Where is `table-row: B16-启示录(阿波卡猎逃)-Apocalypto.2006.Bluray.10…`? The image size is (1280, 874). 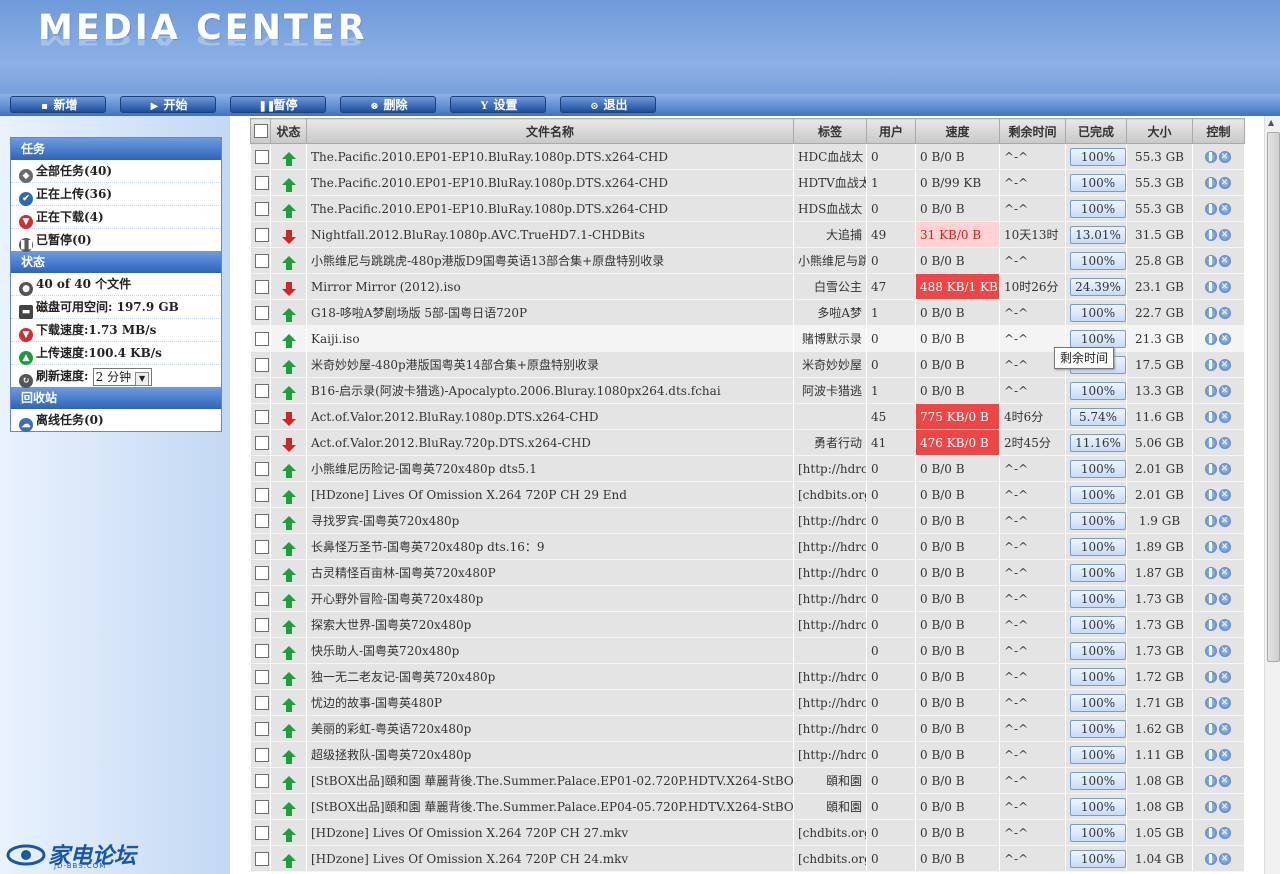 table-row: B16-启示录(阿波卡猎逃)-Apocalypto.2006.Bluray.10… is located at coordinates (747, 390).